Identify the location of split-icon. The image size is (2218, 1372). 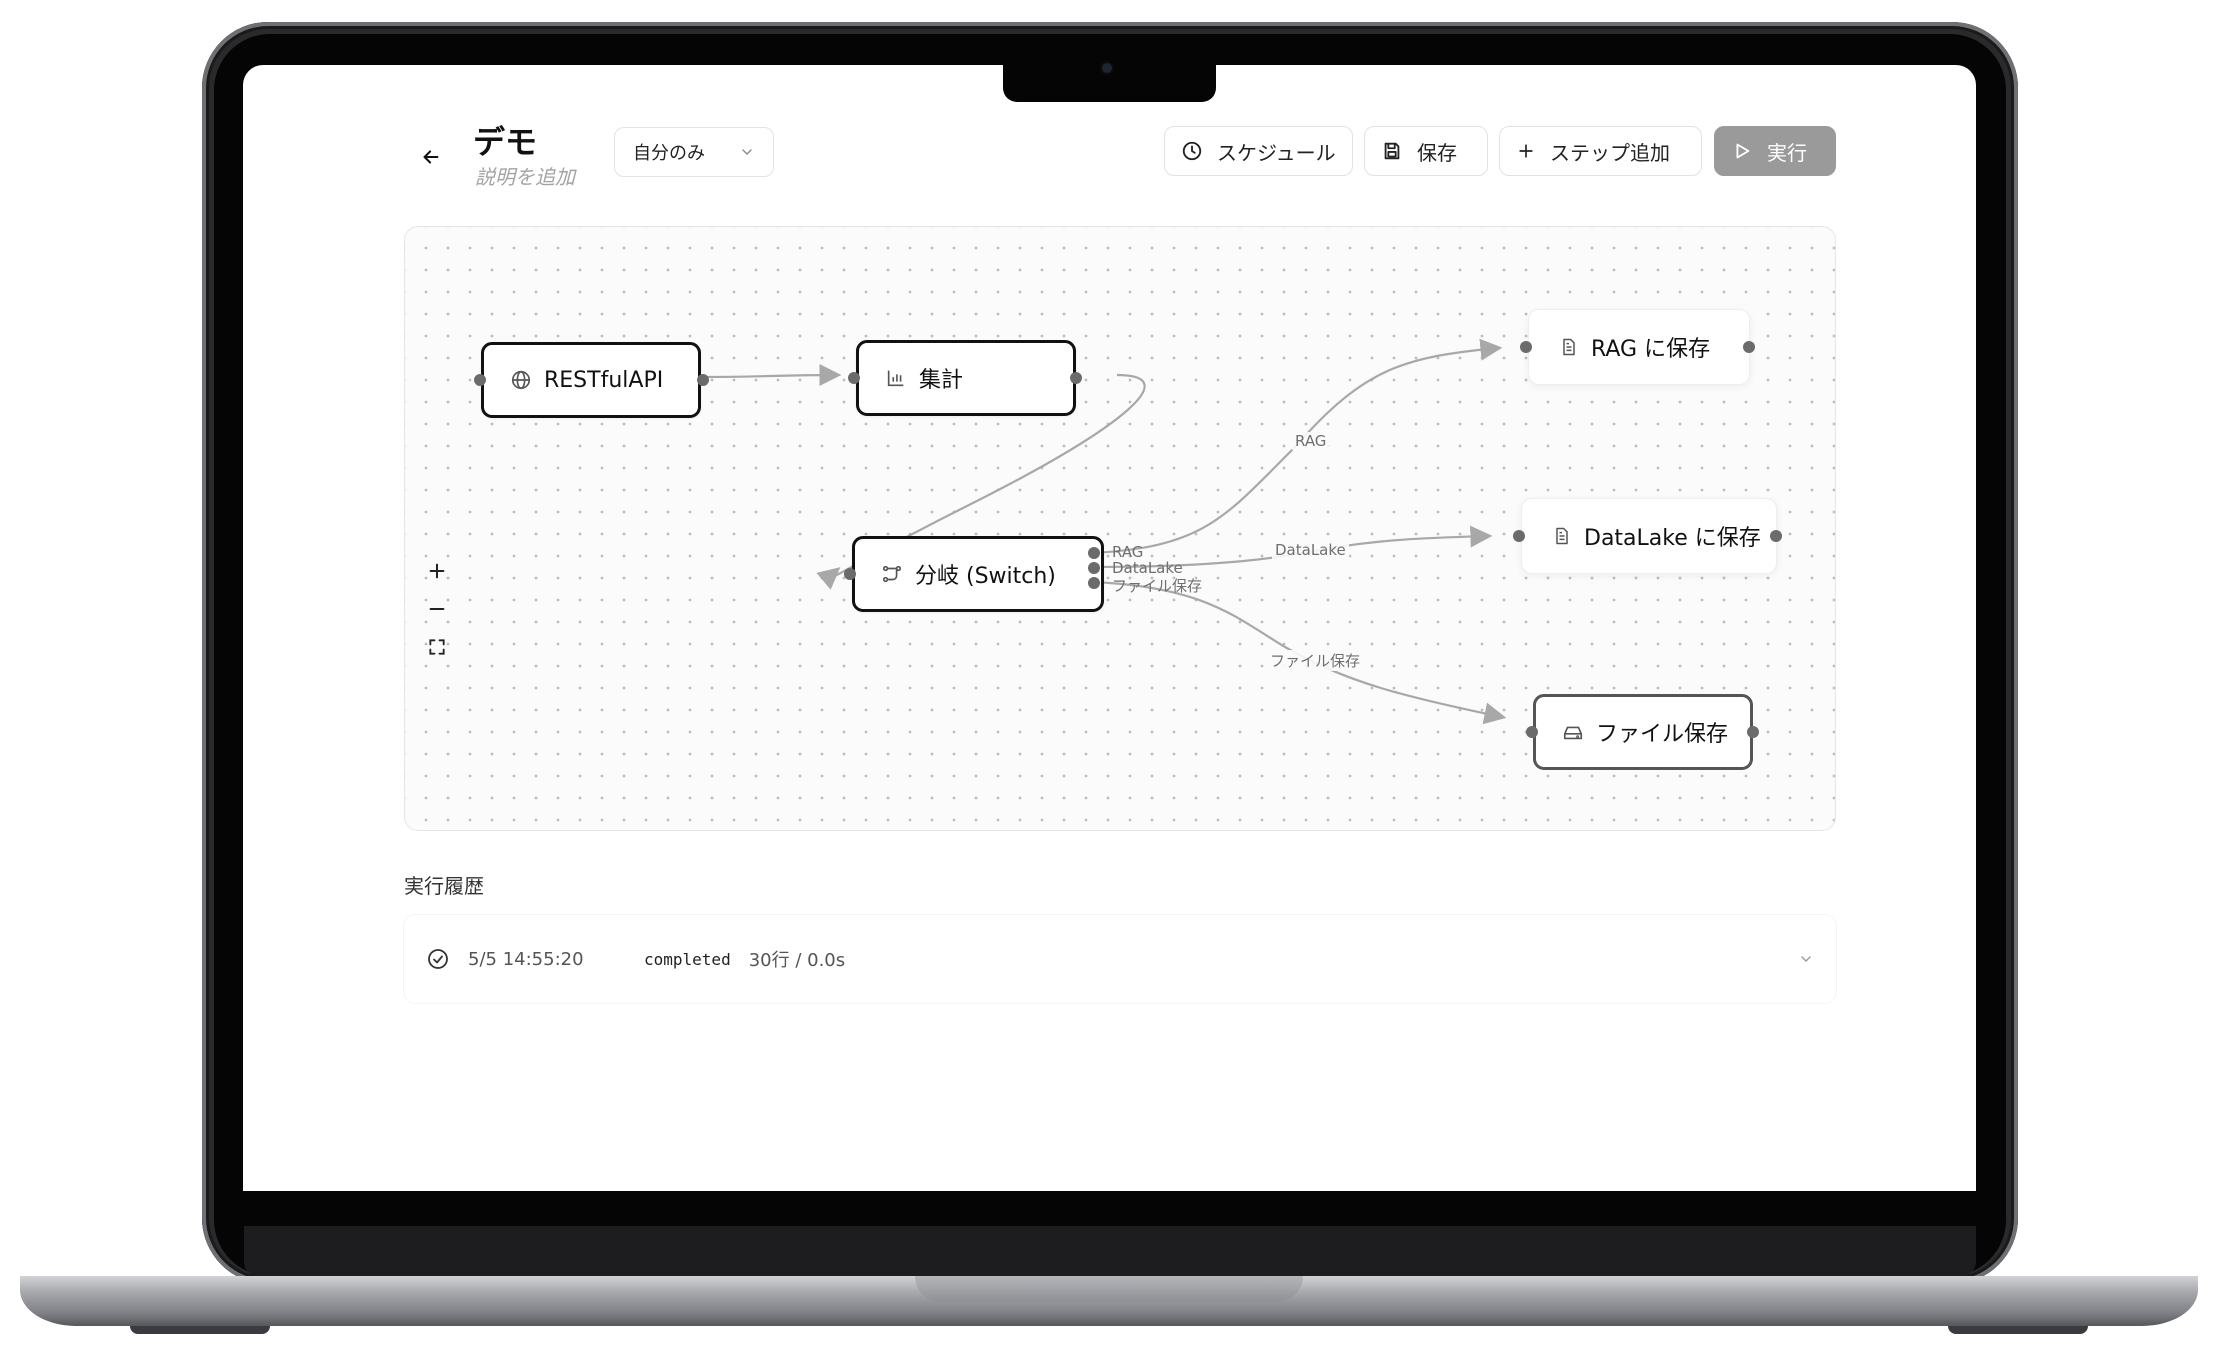
(892, 574).